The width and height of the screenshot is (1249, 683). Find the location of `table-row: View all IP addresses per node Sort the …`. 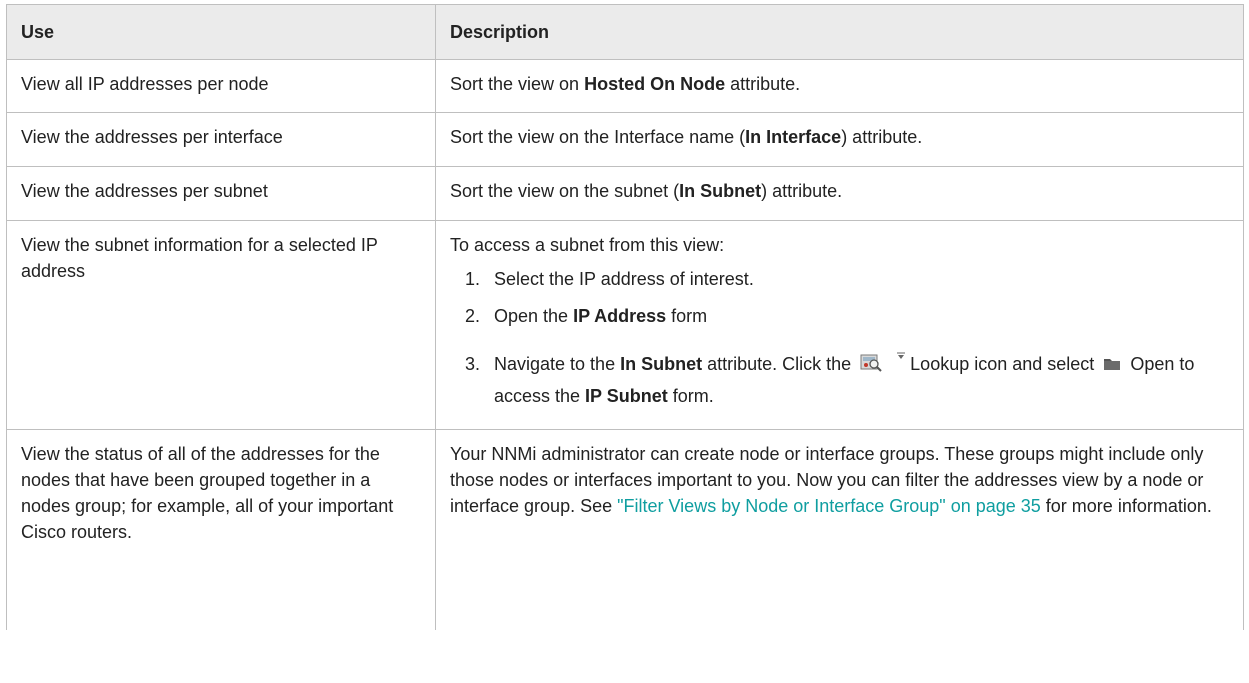

table-row: View all IP addresses per node Sort the … is located at coordinates (625, 86).